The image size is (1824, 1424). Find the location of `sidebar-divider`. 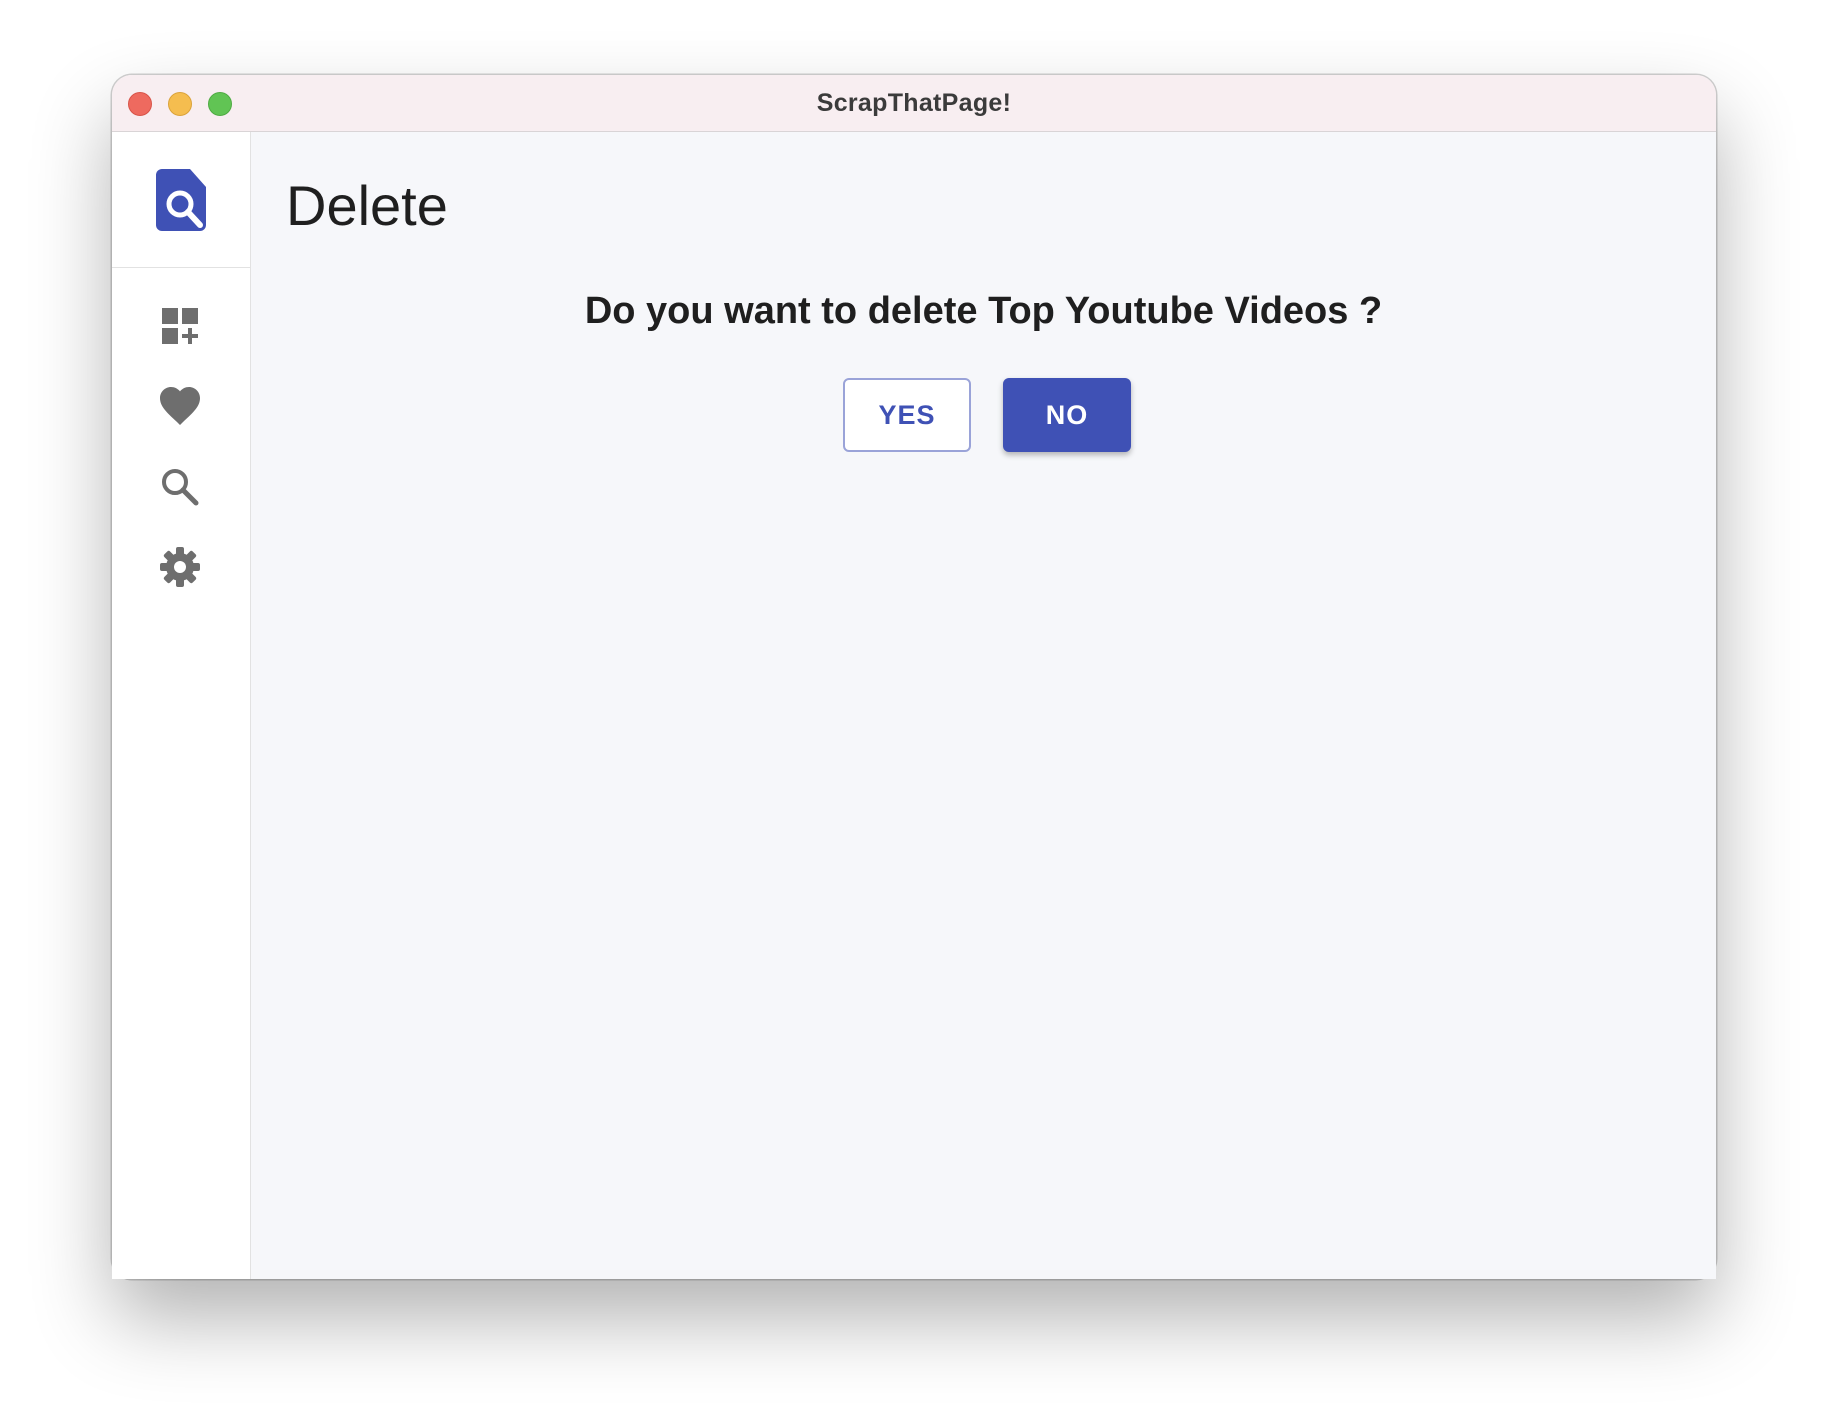

sidebar-divider is located at coordinates (181, 267).